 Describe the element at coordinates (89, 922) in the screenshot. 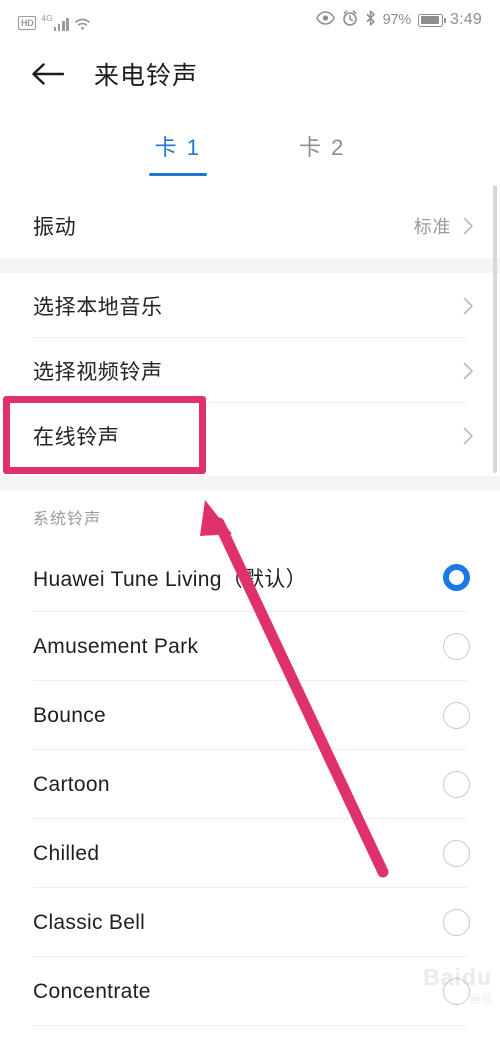

I see `ringtone-name: Classic Bell` at that location.